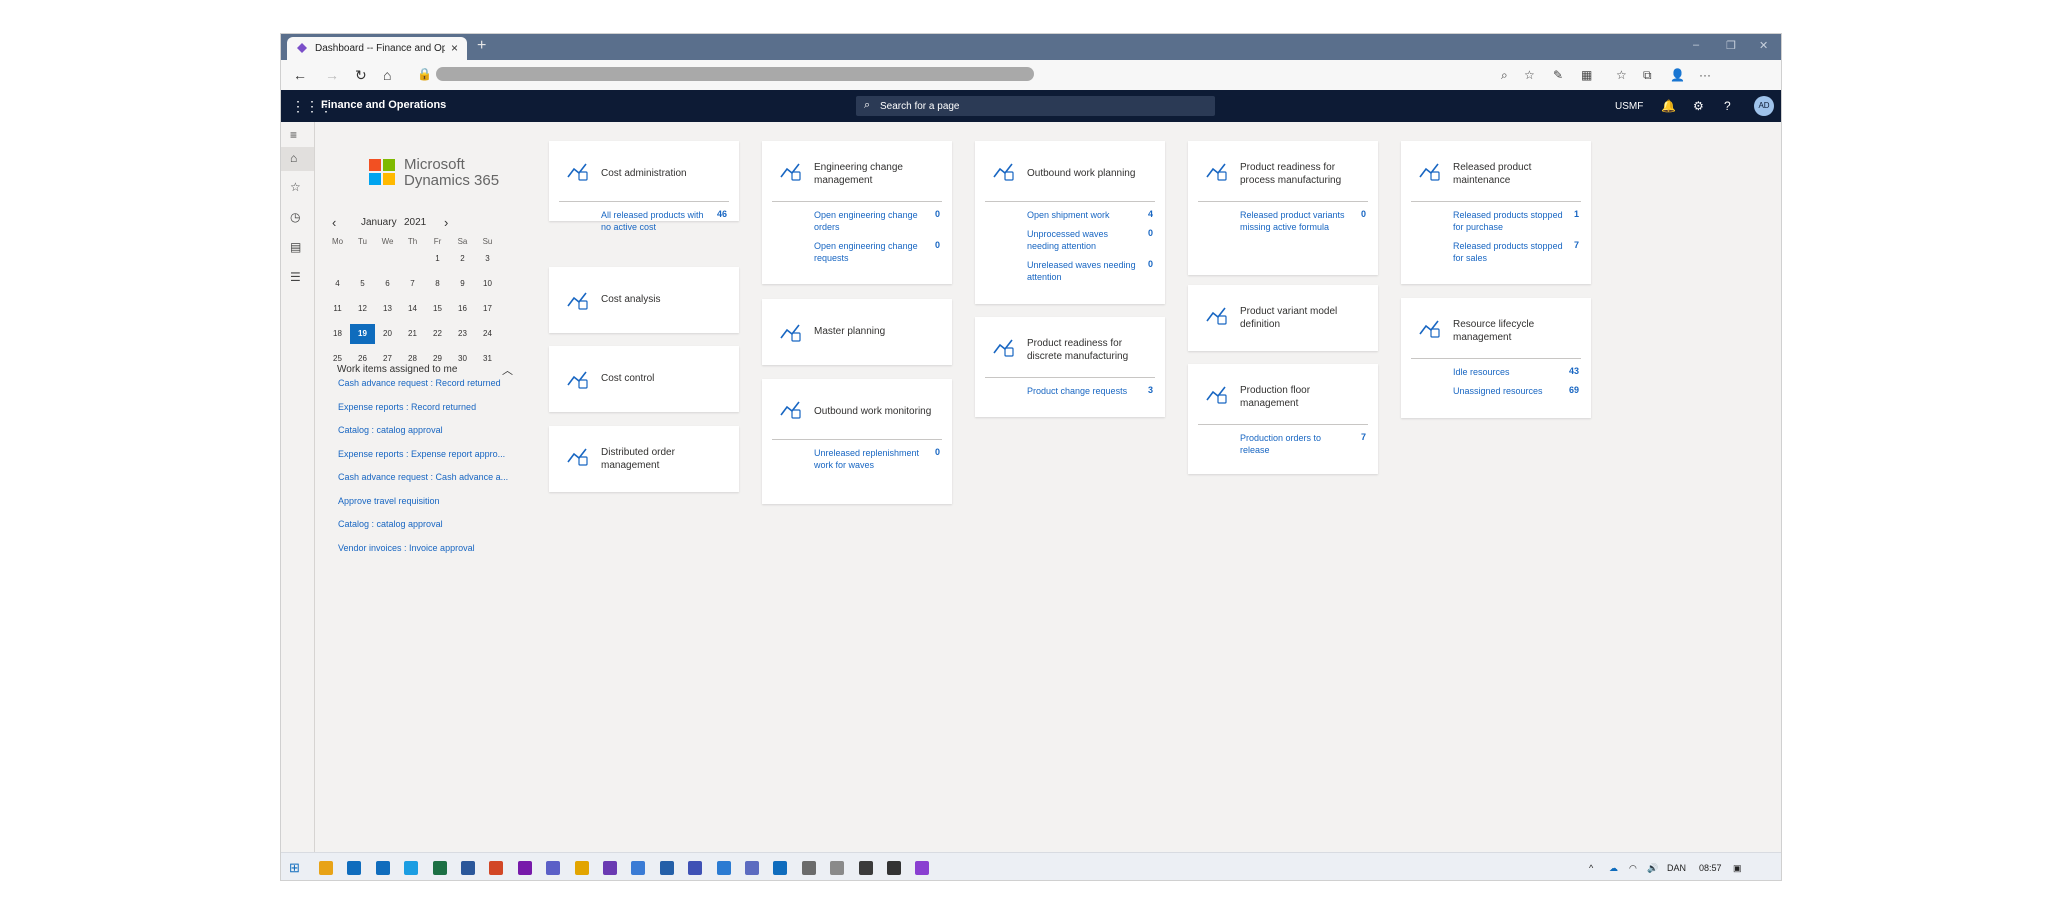 The height and width of the screenshot is (907, 2048). I want to click on onenote-icon, so click(524, 868).